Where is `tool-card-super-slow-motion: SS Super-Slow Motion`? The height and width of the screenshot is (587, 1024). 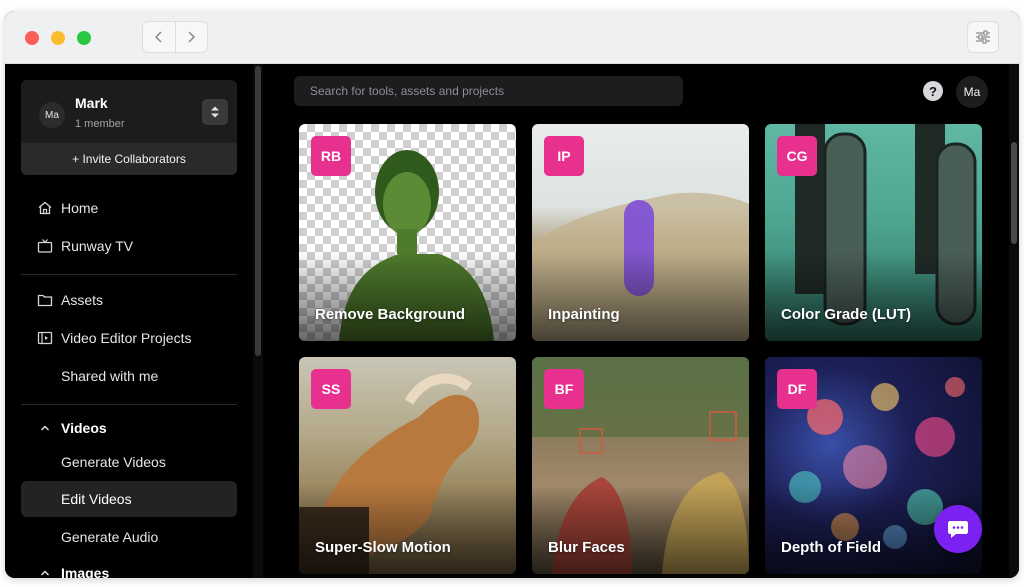
tool-card-super-slow-motion: SS Super-Slow Motion is located at coordinates (407, 465).